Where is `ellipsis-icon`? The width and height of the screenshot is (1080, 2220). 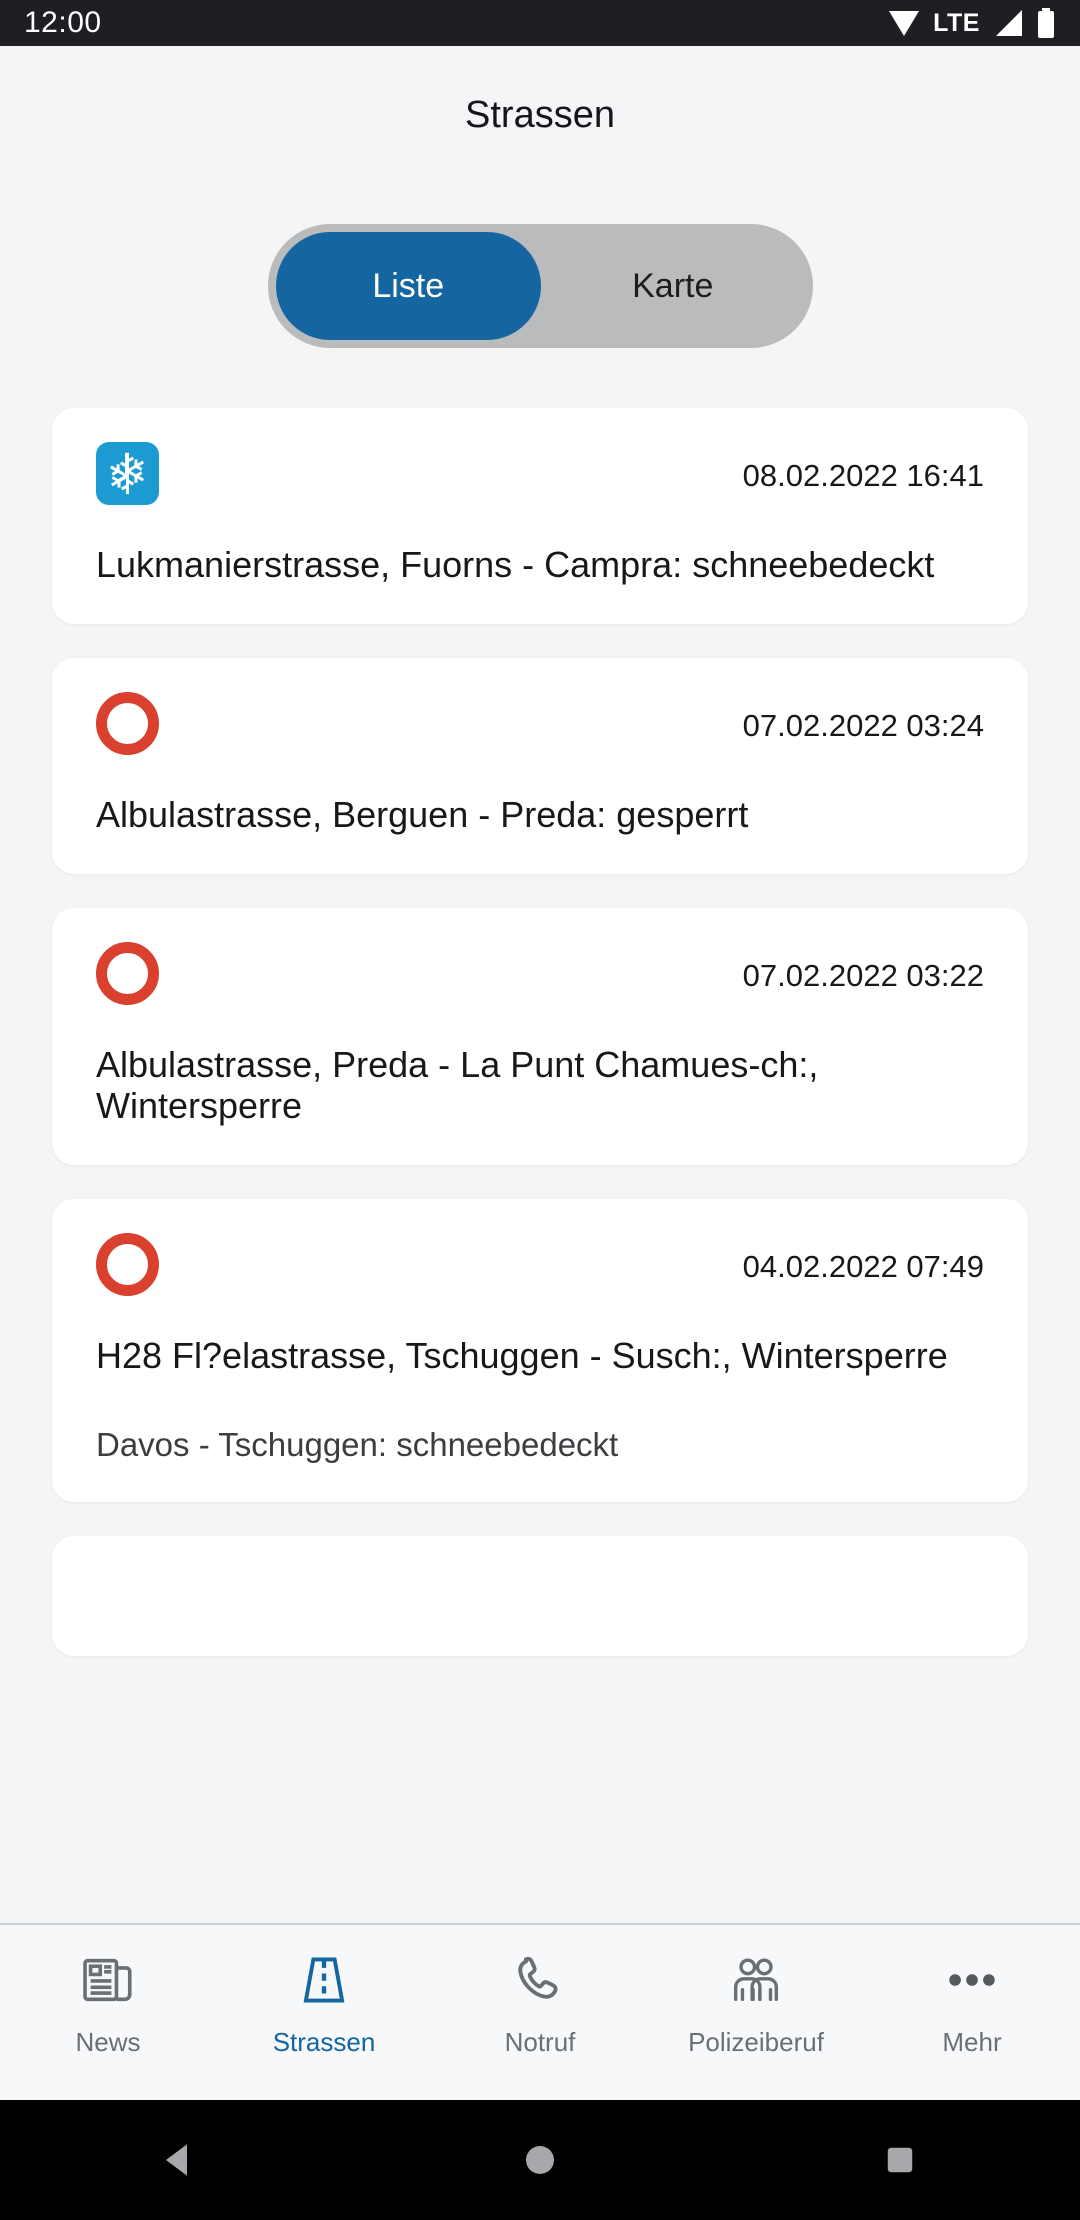 ellipsis-icon is located at coordinates (972, 1980).